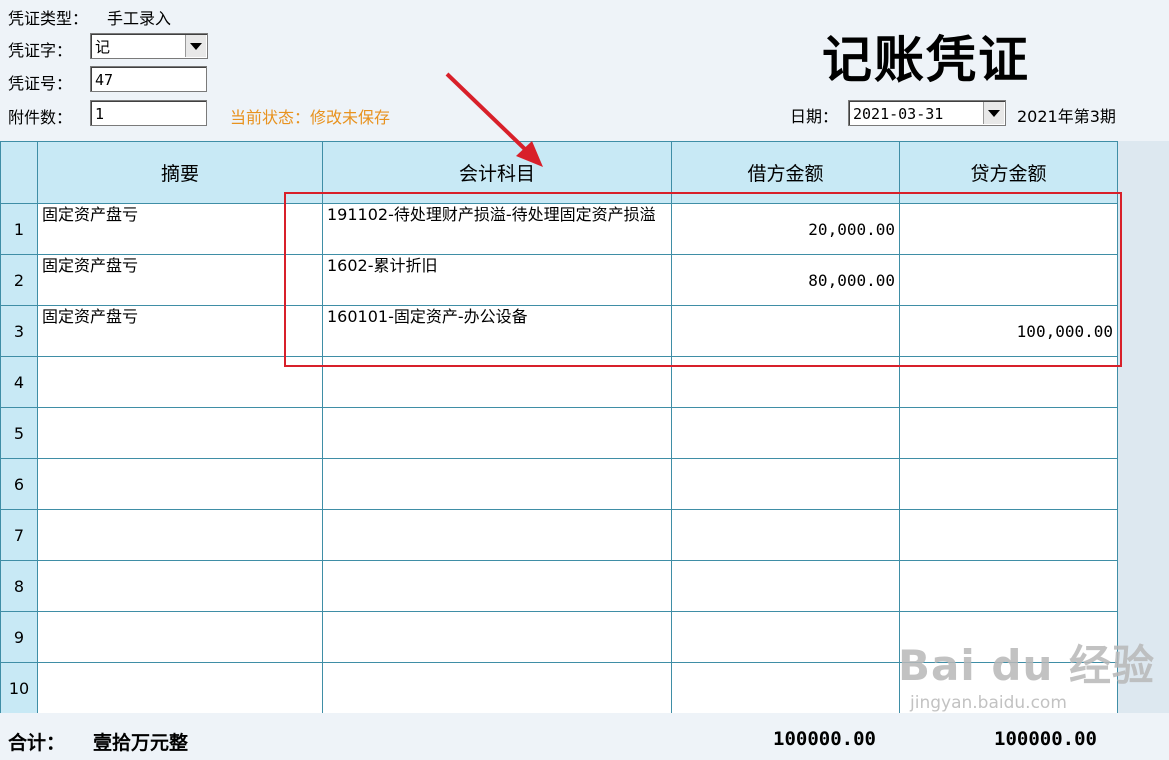 The width and height of the screenshot is (1169, 760). Describe the element at coordinates (1026, 665) in the screenshot. I see `watermark-brand: Bai du 经验` at that location.